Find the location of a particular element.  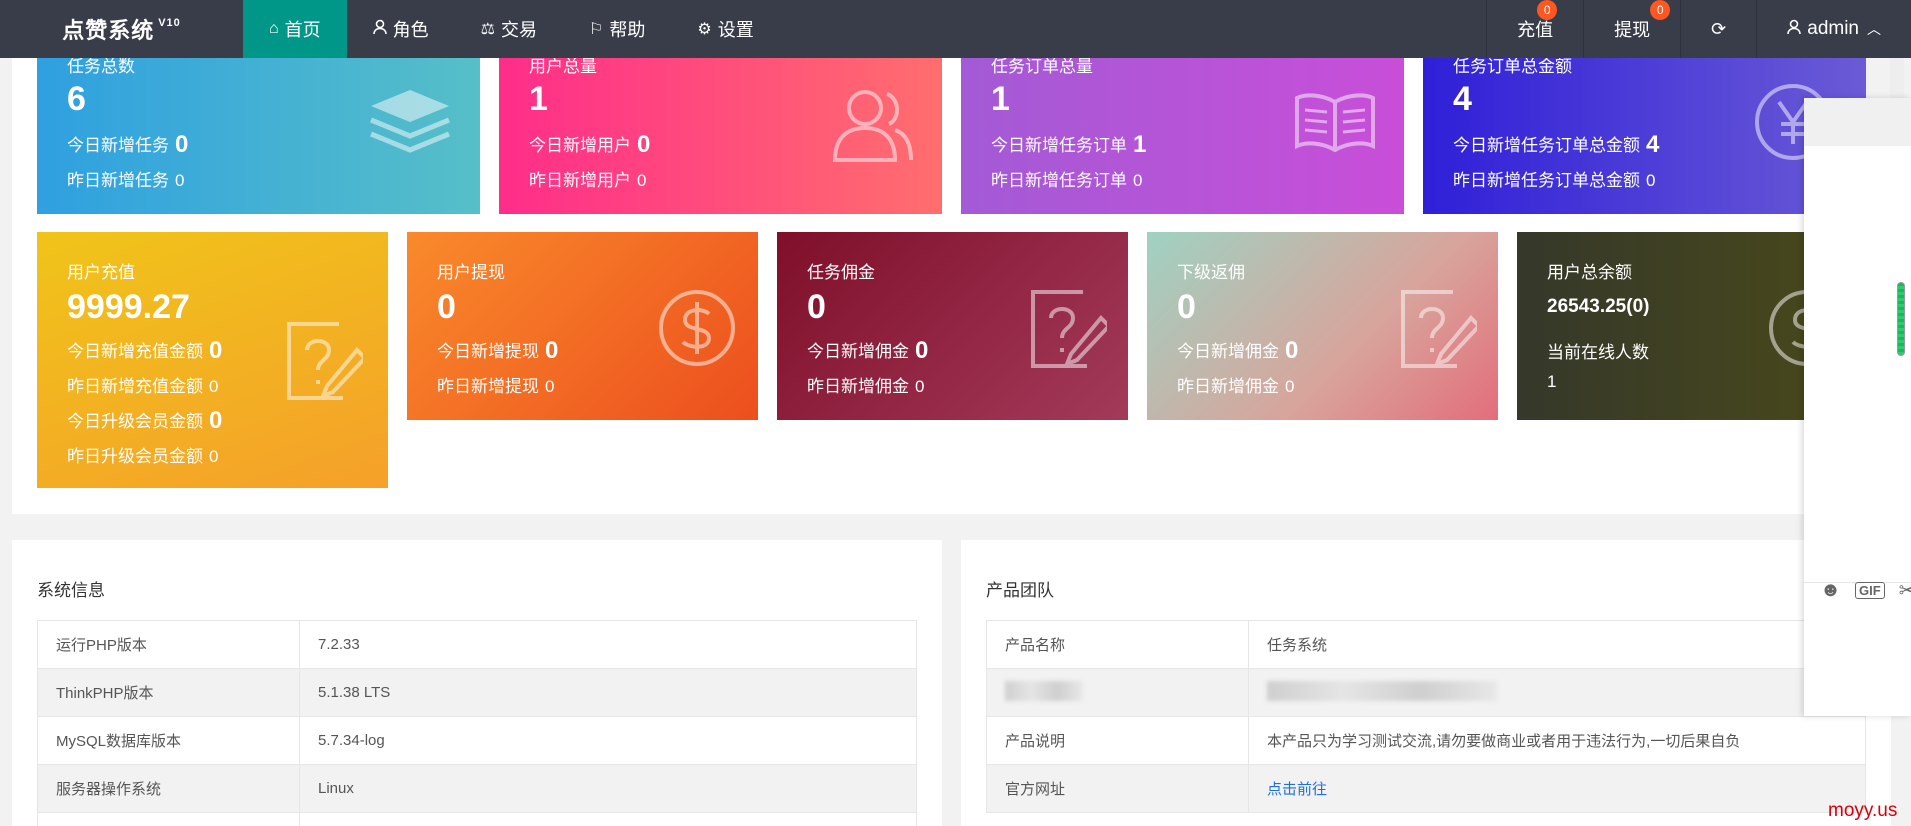

brand-logo: 点赞系统 V10 is located at coordinates (121, 29).